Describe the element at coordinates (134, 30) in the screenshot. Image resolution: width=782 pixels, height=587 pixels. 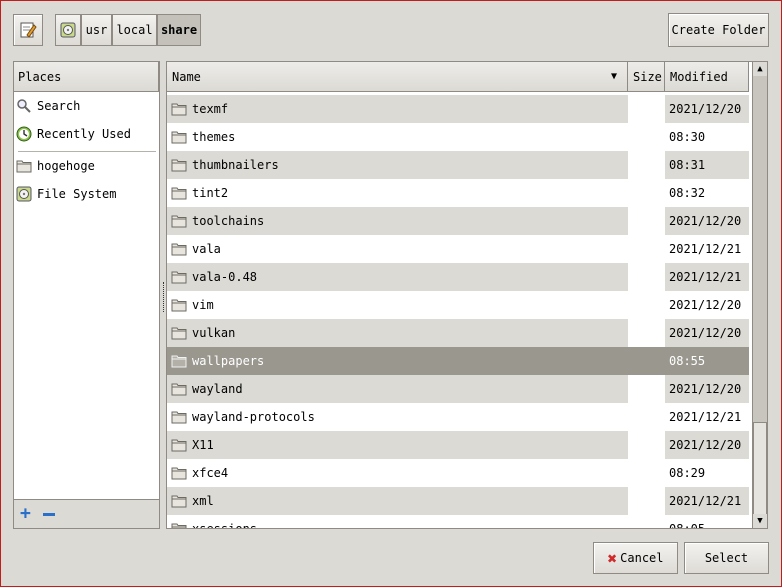
I see `path-button-local: local` at that location.